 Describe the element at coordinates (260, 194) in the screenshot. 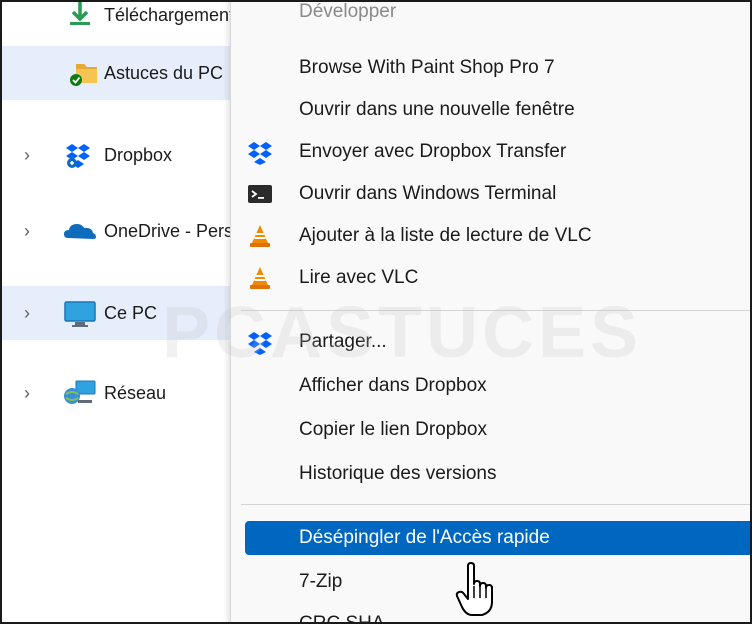

I see `terminal-icon` at that location.